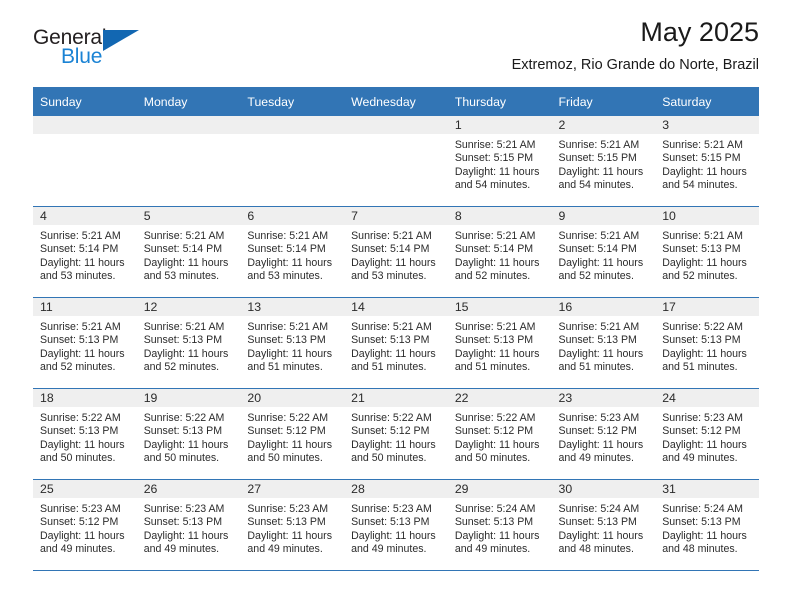 Image resolution: width=792 pixels, height=612 pixels. I want to click on brand-name-blue: Blue, so click(82, 56).